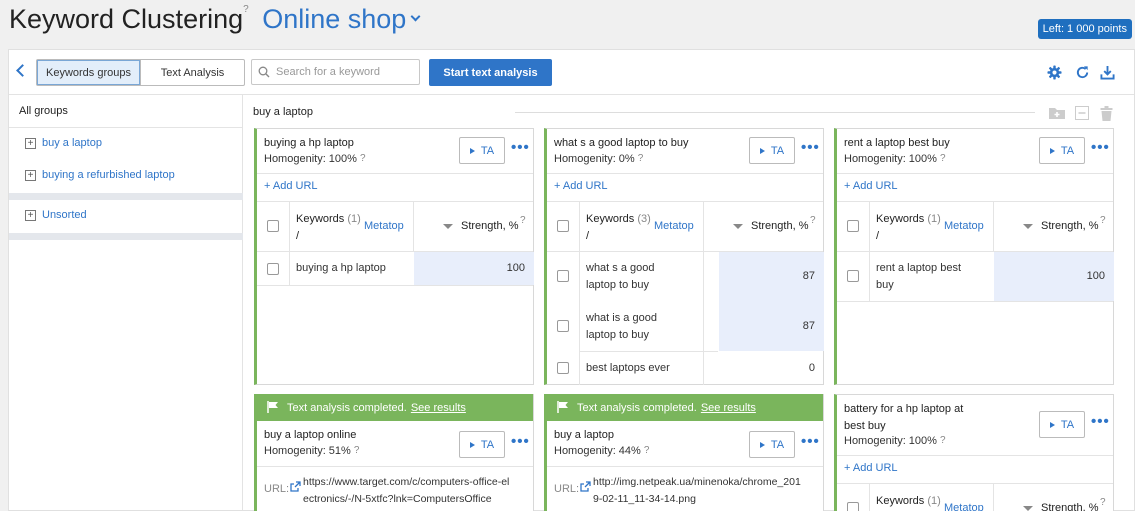 Image resolution: width=1135 pixels, height=511 pixels. What do you see at coordinates (904, 417) in the screenshot?
I see `cluster-title: battery for a hp laptop at best buy` at bounding box center [904, 417].